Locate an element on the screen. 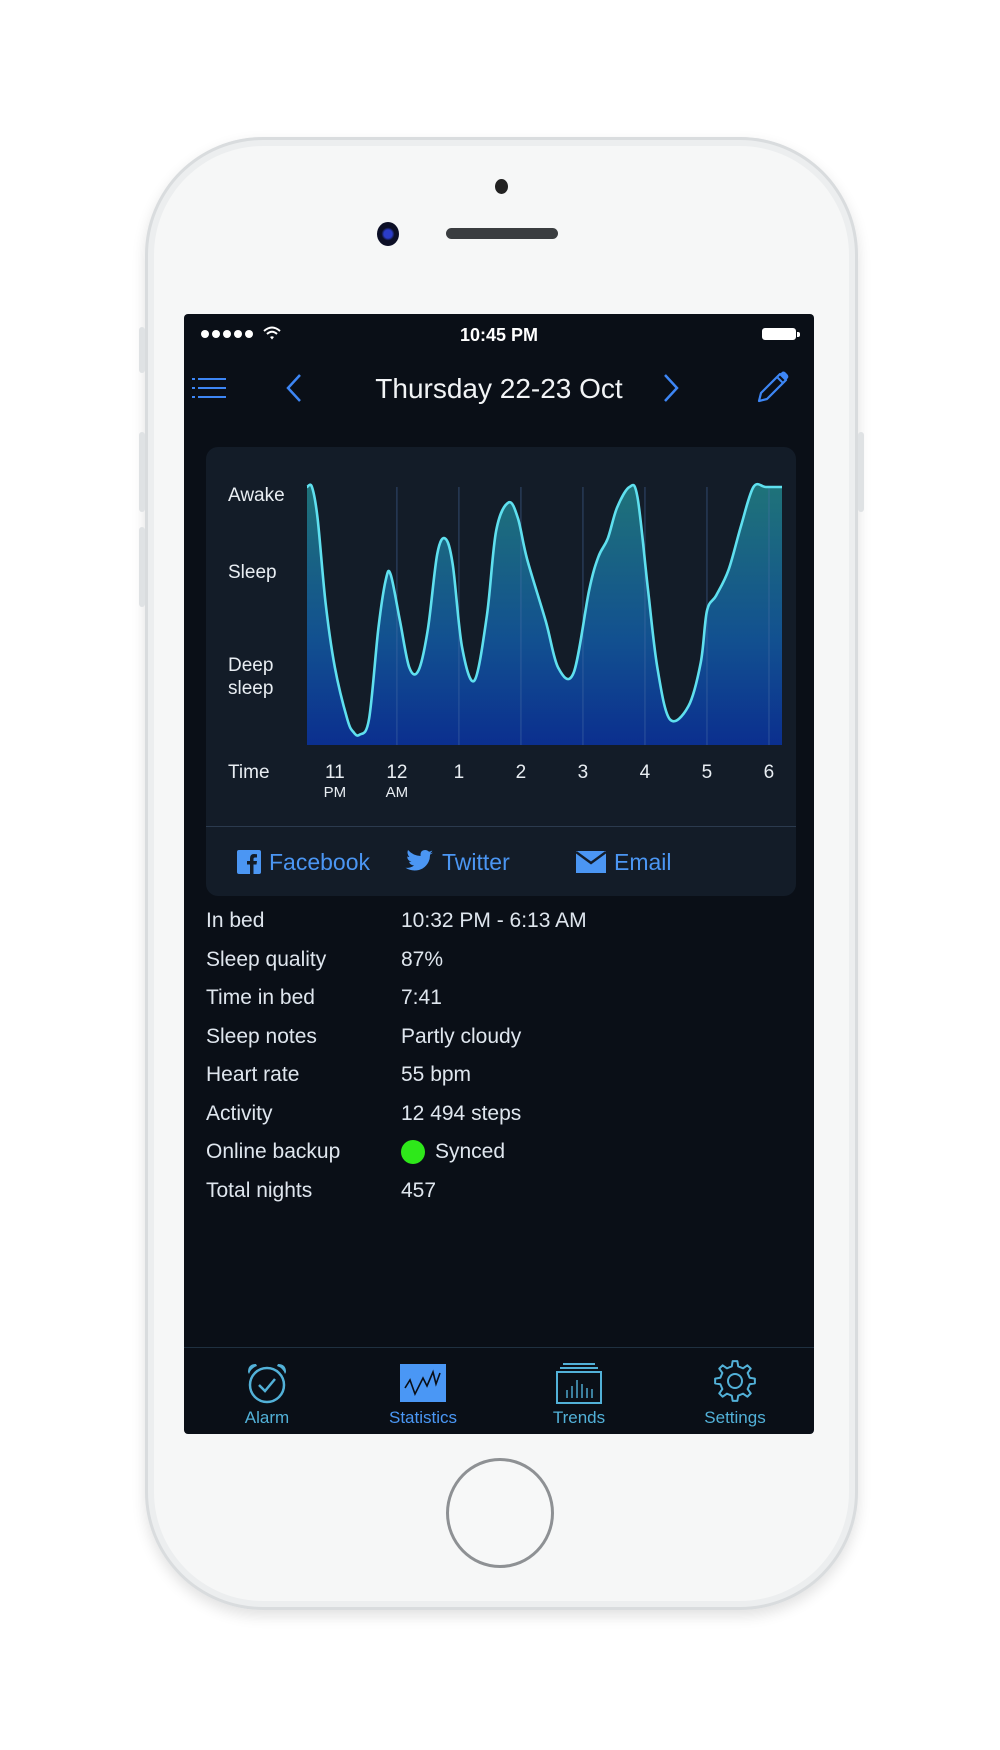 This screenshot has width=1000, height=1750. pencil-icon is located at coordinates (773, 387).